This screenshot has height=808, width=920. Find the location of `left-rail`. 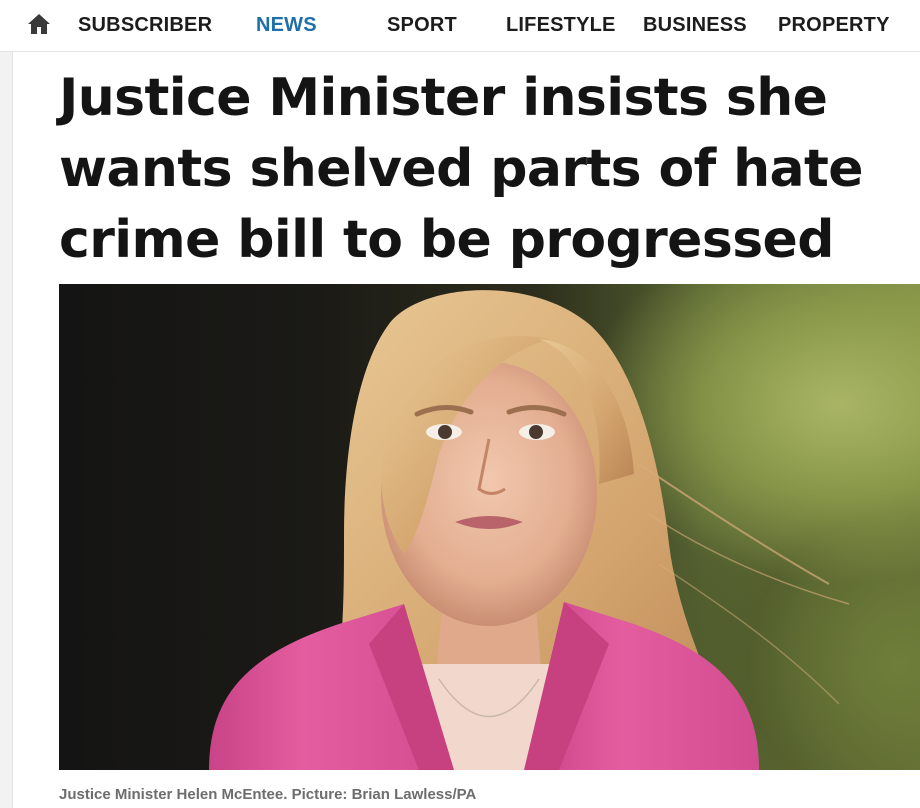

left-rail is located at coordinates (6, 404).